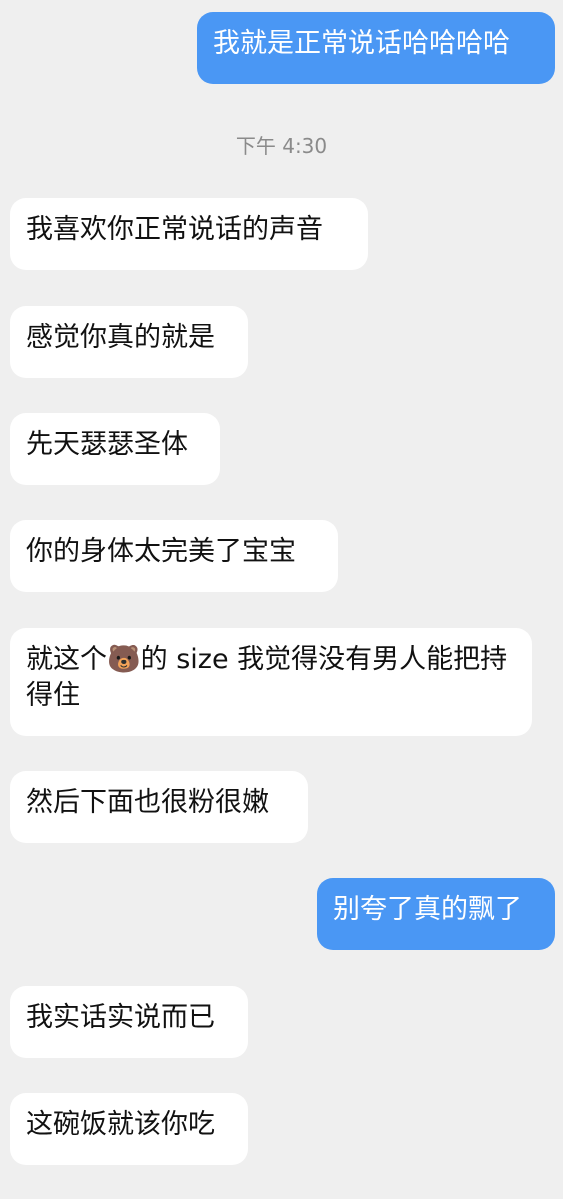 The image size is (563, 1199). I want to click on timestamp: 下午 4:30, so click(281, 146).